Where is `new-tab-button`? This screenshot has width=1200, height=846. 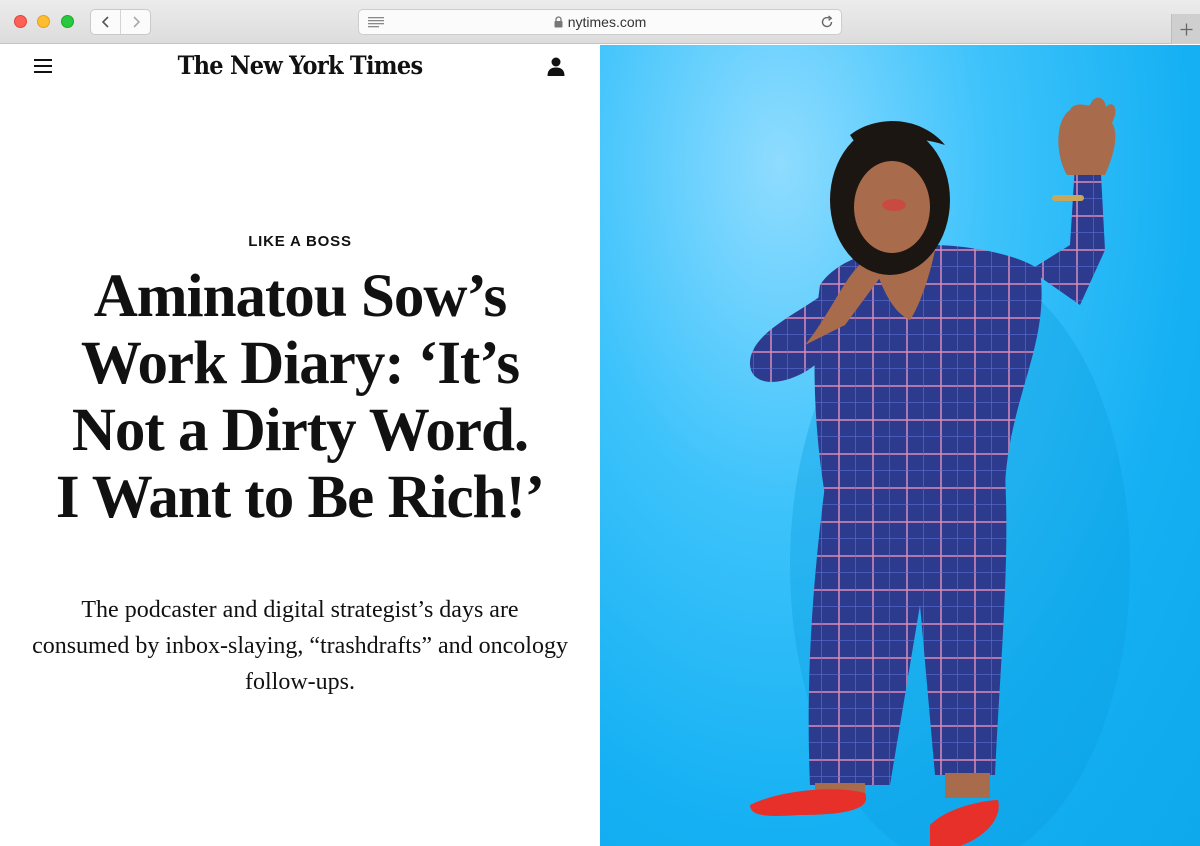
new-tab-button is located at coordinates (1185, 29).